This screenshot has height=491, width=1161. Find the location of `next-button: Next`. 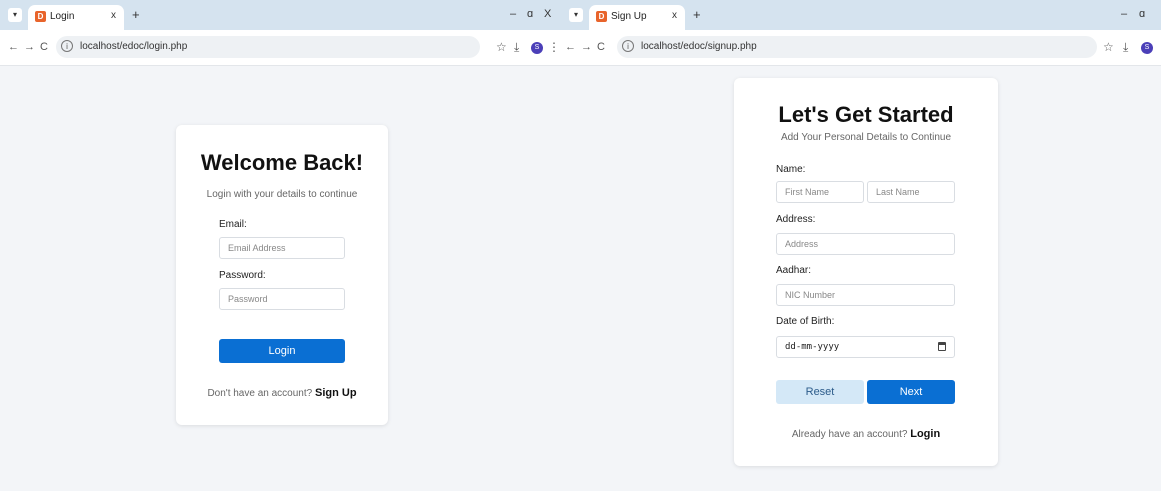

next-button: Next is located at coordinates (911, 392).